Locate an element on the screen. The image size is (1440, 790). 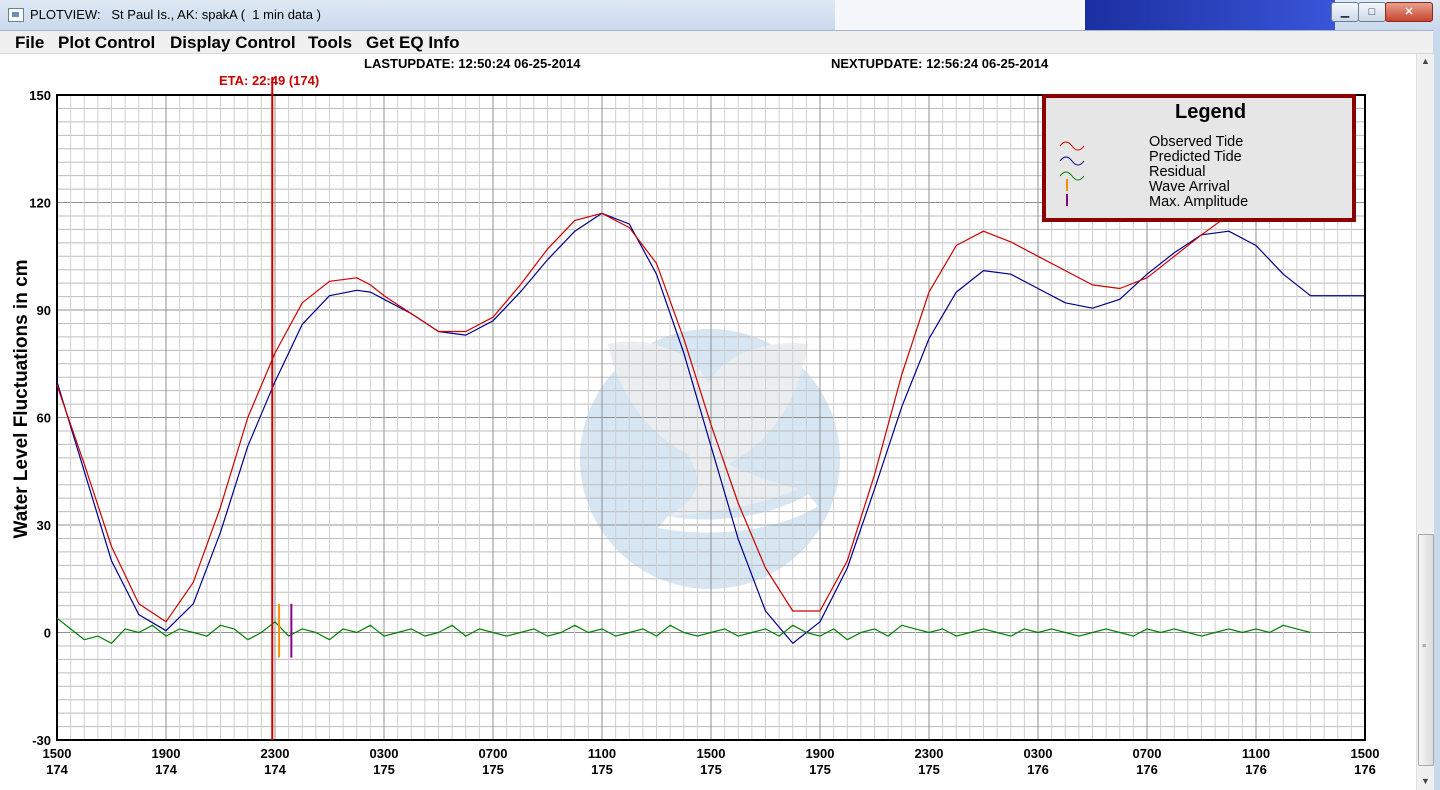
y-tick-label: 120 is located at coordinates (40, 203).